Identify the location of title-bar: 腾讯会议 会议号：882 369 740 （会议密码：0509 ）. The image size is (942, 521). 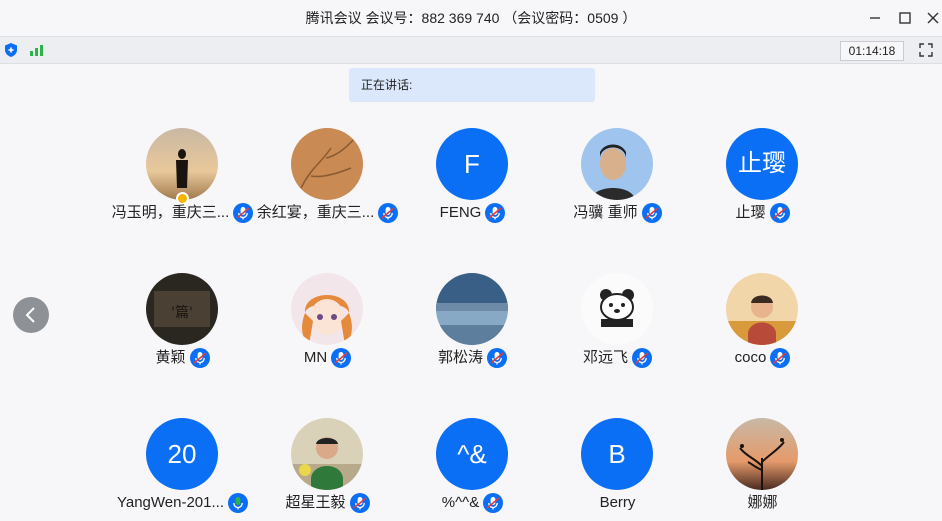
(471, 18).